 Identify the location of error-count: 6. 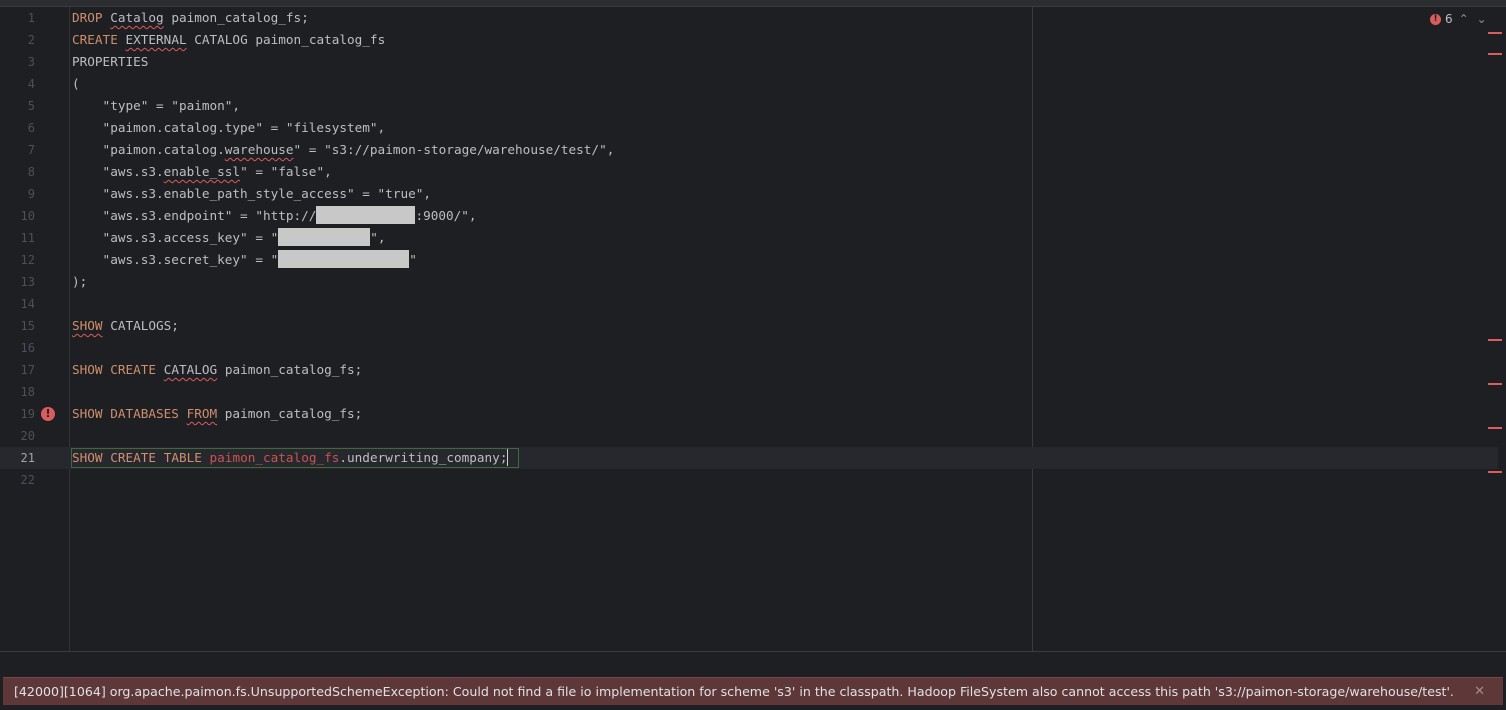
(1449, 19).